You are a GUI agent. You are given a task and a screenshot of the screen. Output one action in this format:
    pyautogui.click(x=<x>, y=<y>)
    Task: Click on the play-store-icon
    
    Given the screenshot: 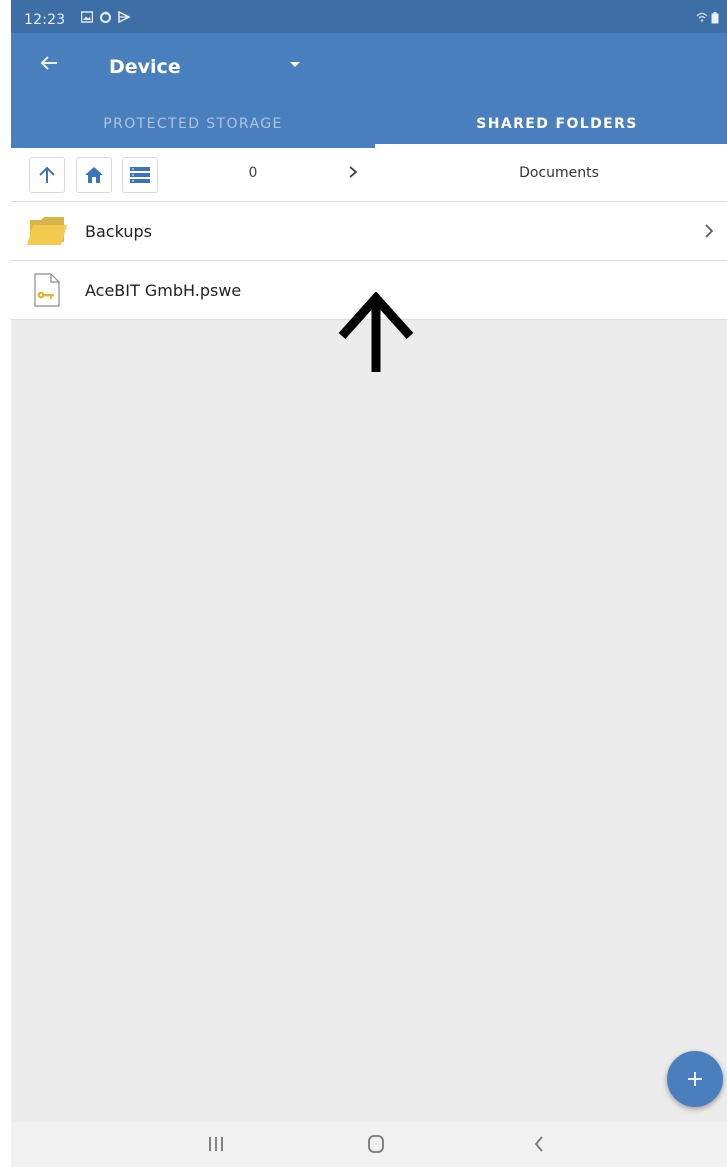 What is the action you would take?
    pyautogui.click(x=124, y=17)
    